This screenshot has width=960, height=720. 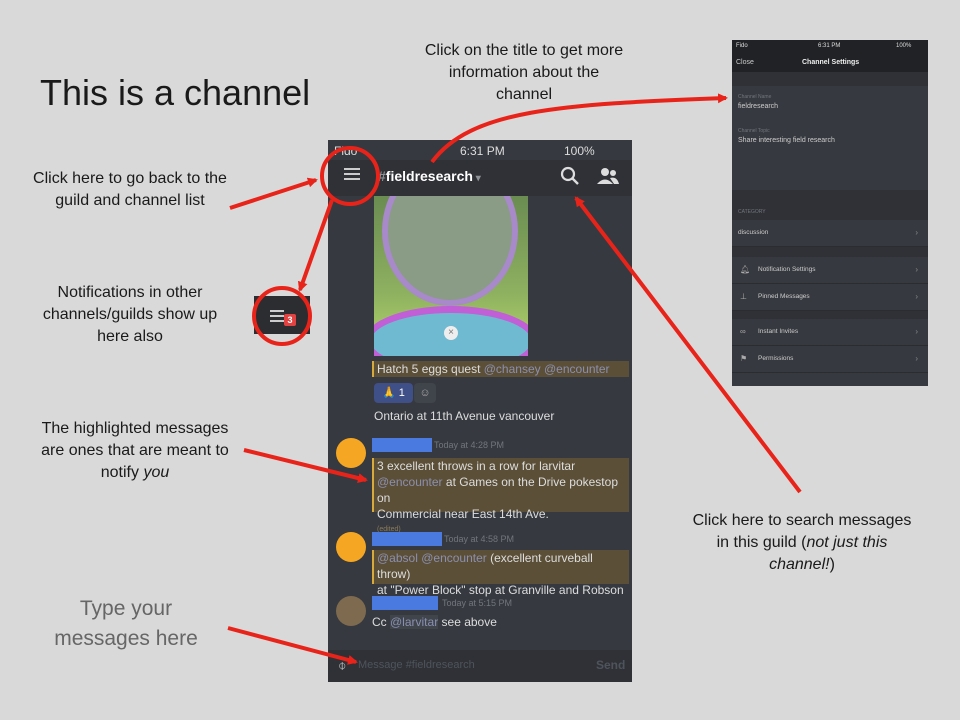 What do you see at coordinates (350, 176) in the screenshot?
I see `highlight-circle-menu` at bounding box center [350, 176].